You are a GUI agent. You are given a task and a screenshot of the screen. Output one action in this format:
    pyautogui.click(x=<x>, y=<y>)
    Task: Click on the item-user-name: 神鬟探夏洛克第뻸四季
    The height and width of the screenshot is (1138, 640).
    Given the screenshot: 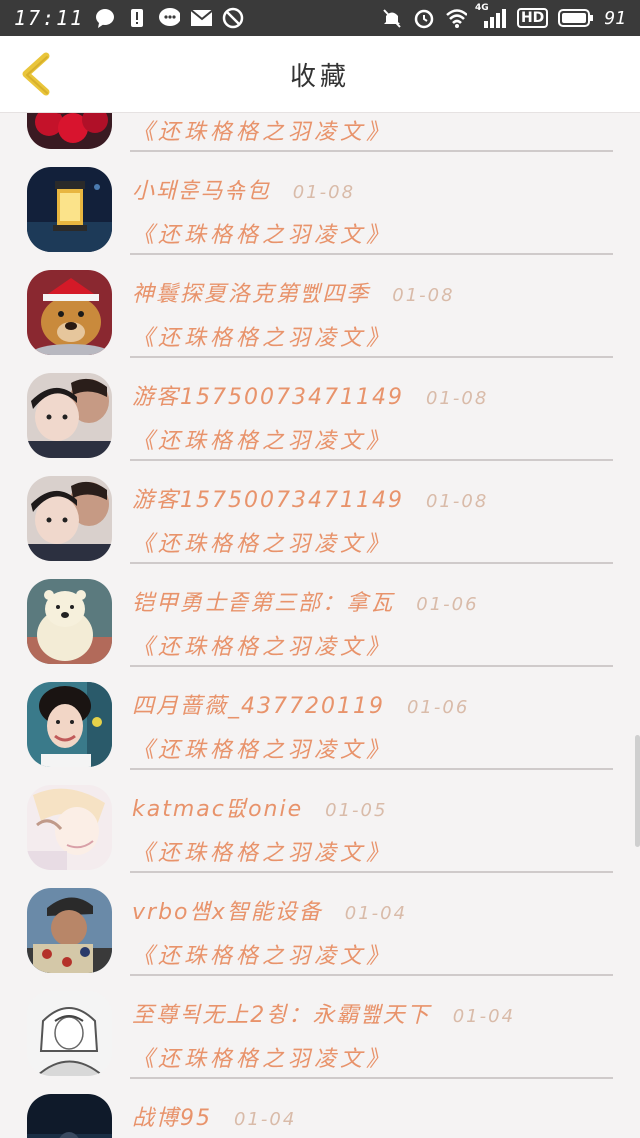 What is the action you would take?
    pyautogui.click(x=251, y=294)
    